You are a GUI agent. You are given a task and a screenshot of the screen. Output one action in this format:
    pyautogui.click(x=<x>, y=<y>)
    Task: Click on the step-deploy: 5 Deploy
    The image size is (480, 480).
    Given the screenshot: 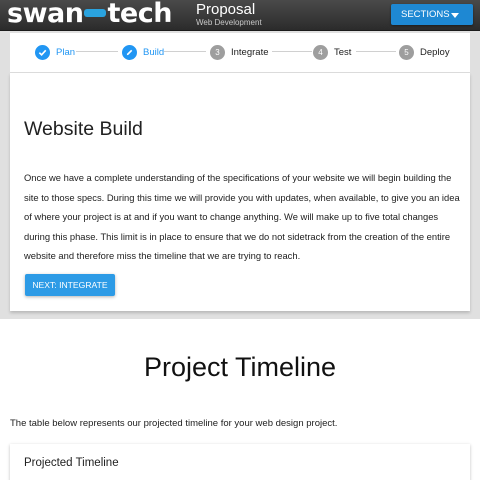 What is the action you would take?
    pyautogui.click(x=424, y=52)
    